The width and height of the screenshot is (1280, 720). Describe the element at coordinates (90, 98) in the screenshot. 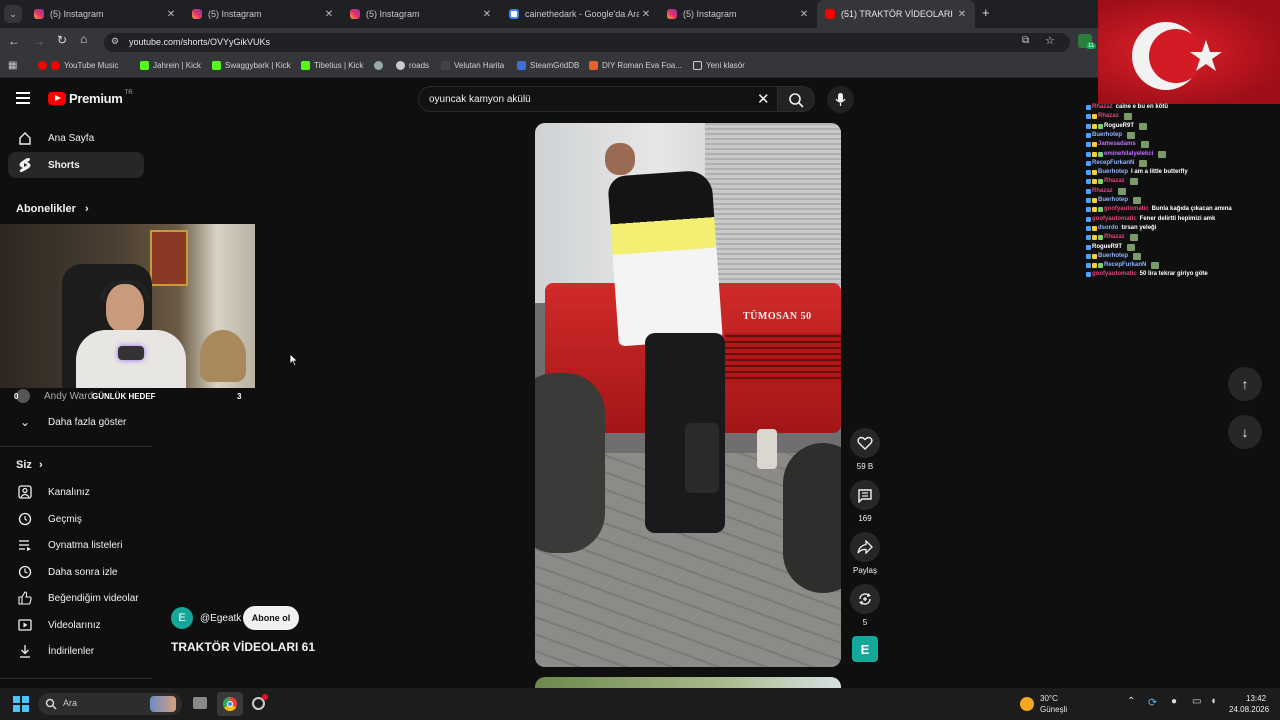

I see `youtube-logo: Premium TR` at that location.